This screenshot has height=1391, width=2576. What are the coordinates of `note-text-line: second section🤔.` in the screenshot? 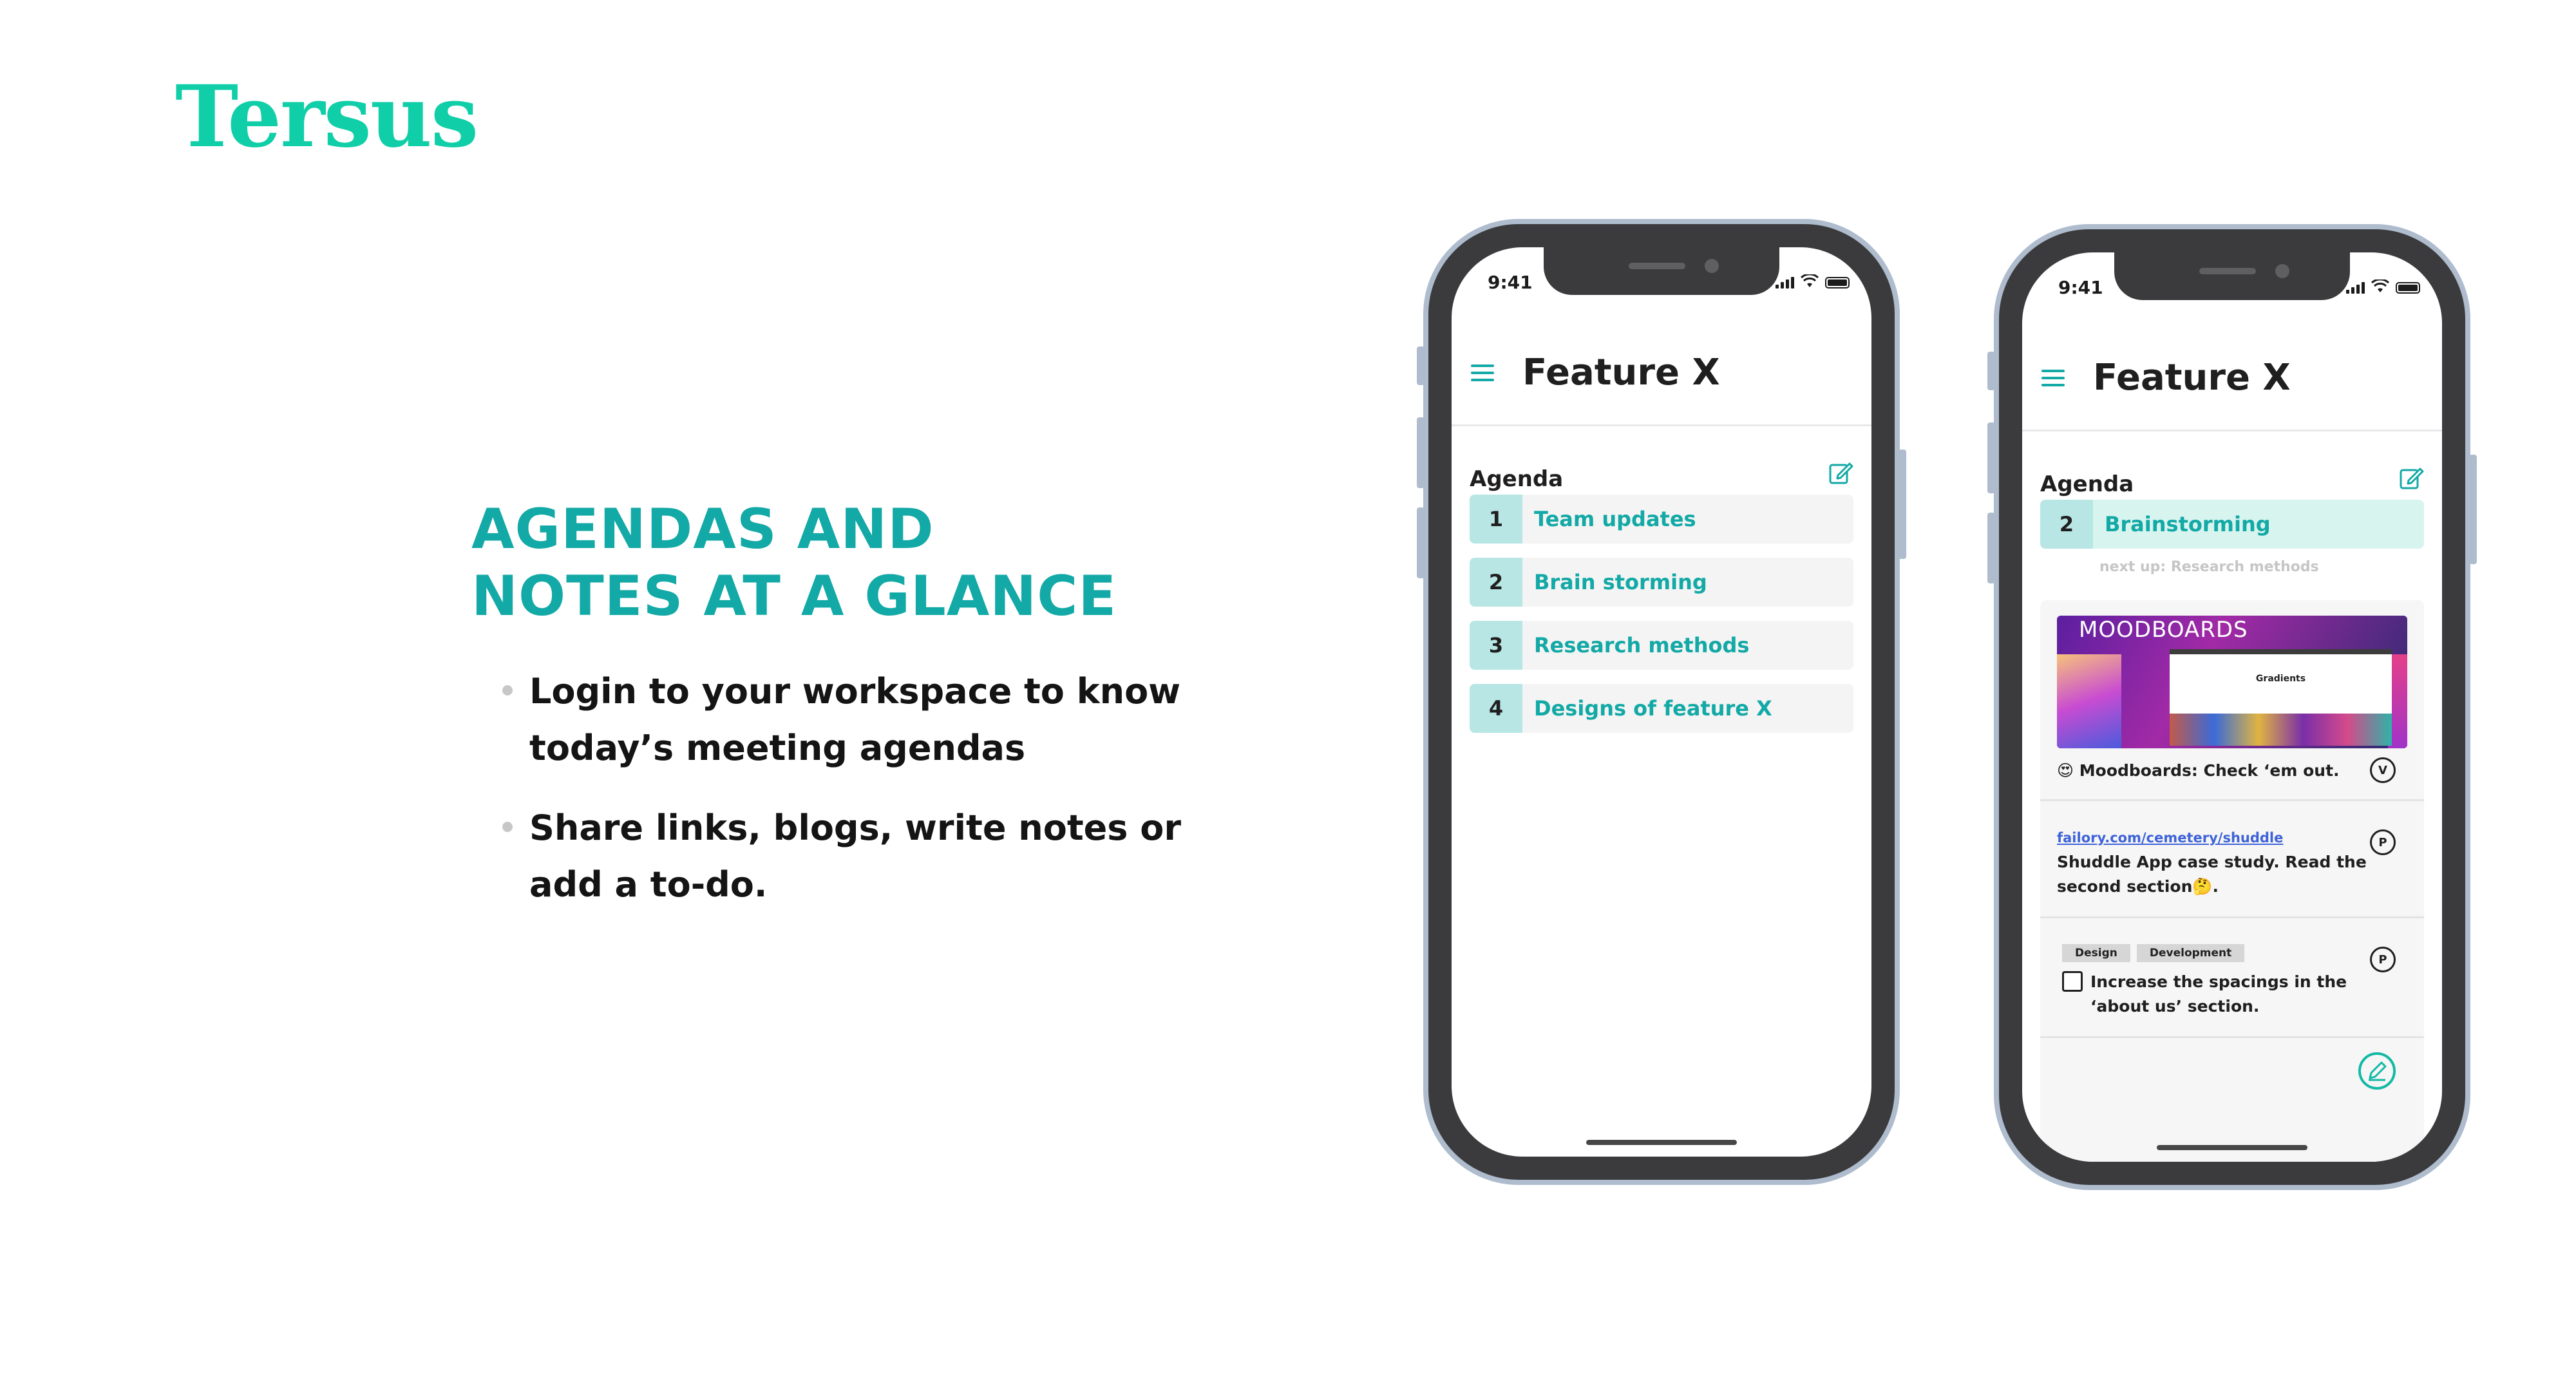 It's located at (2138, 886).